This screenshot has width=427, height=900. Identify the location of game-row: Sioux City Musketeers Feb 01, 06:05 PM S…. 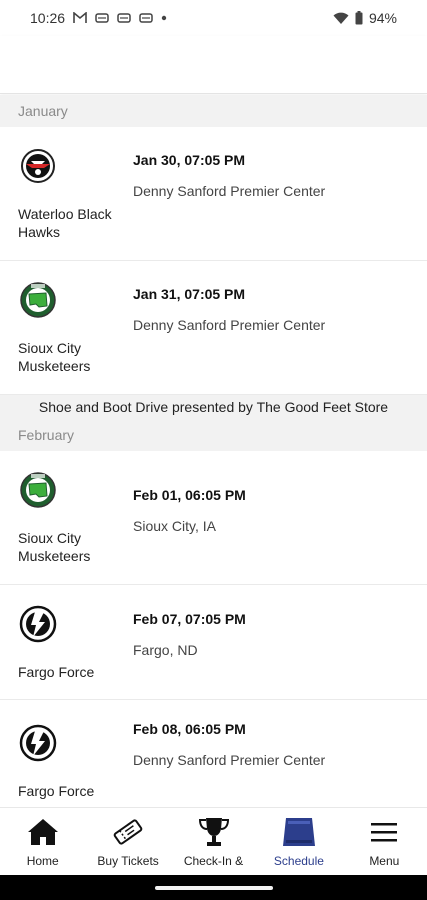
(213, 518).